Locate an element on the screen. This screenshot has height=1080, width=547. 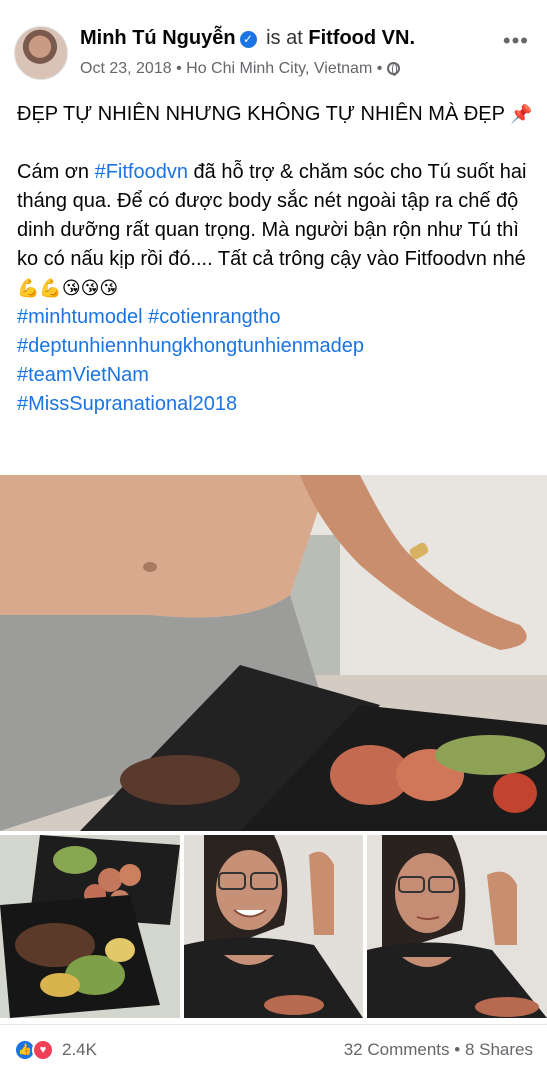
post-date: Oct 23, 2018 is located at coordinates (126, 68).